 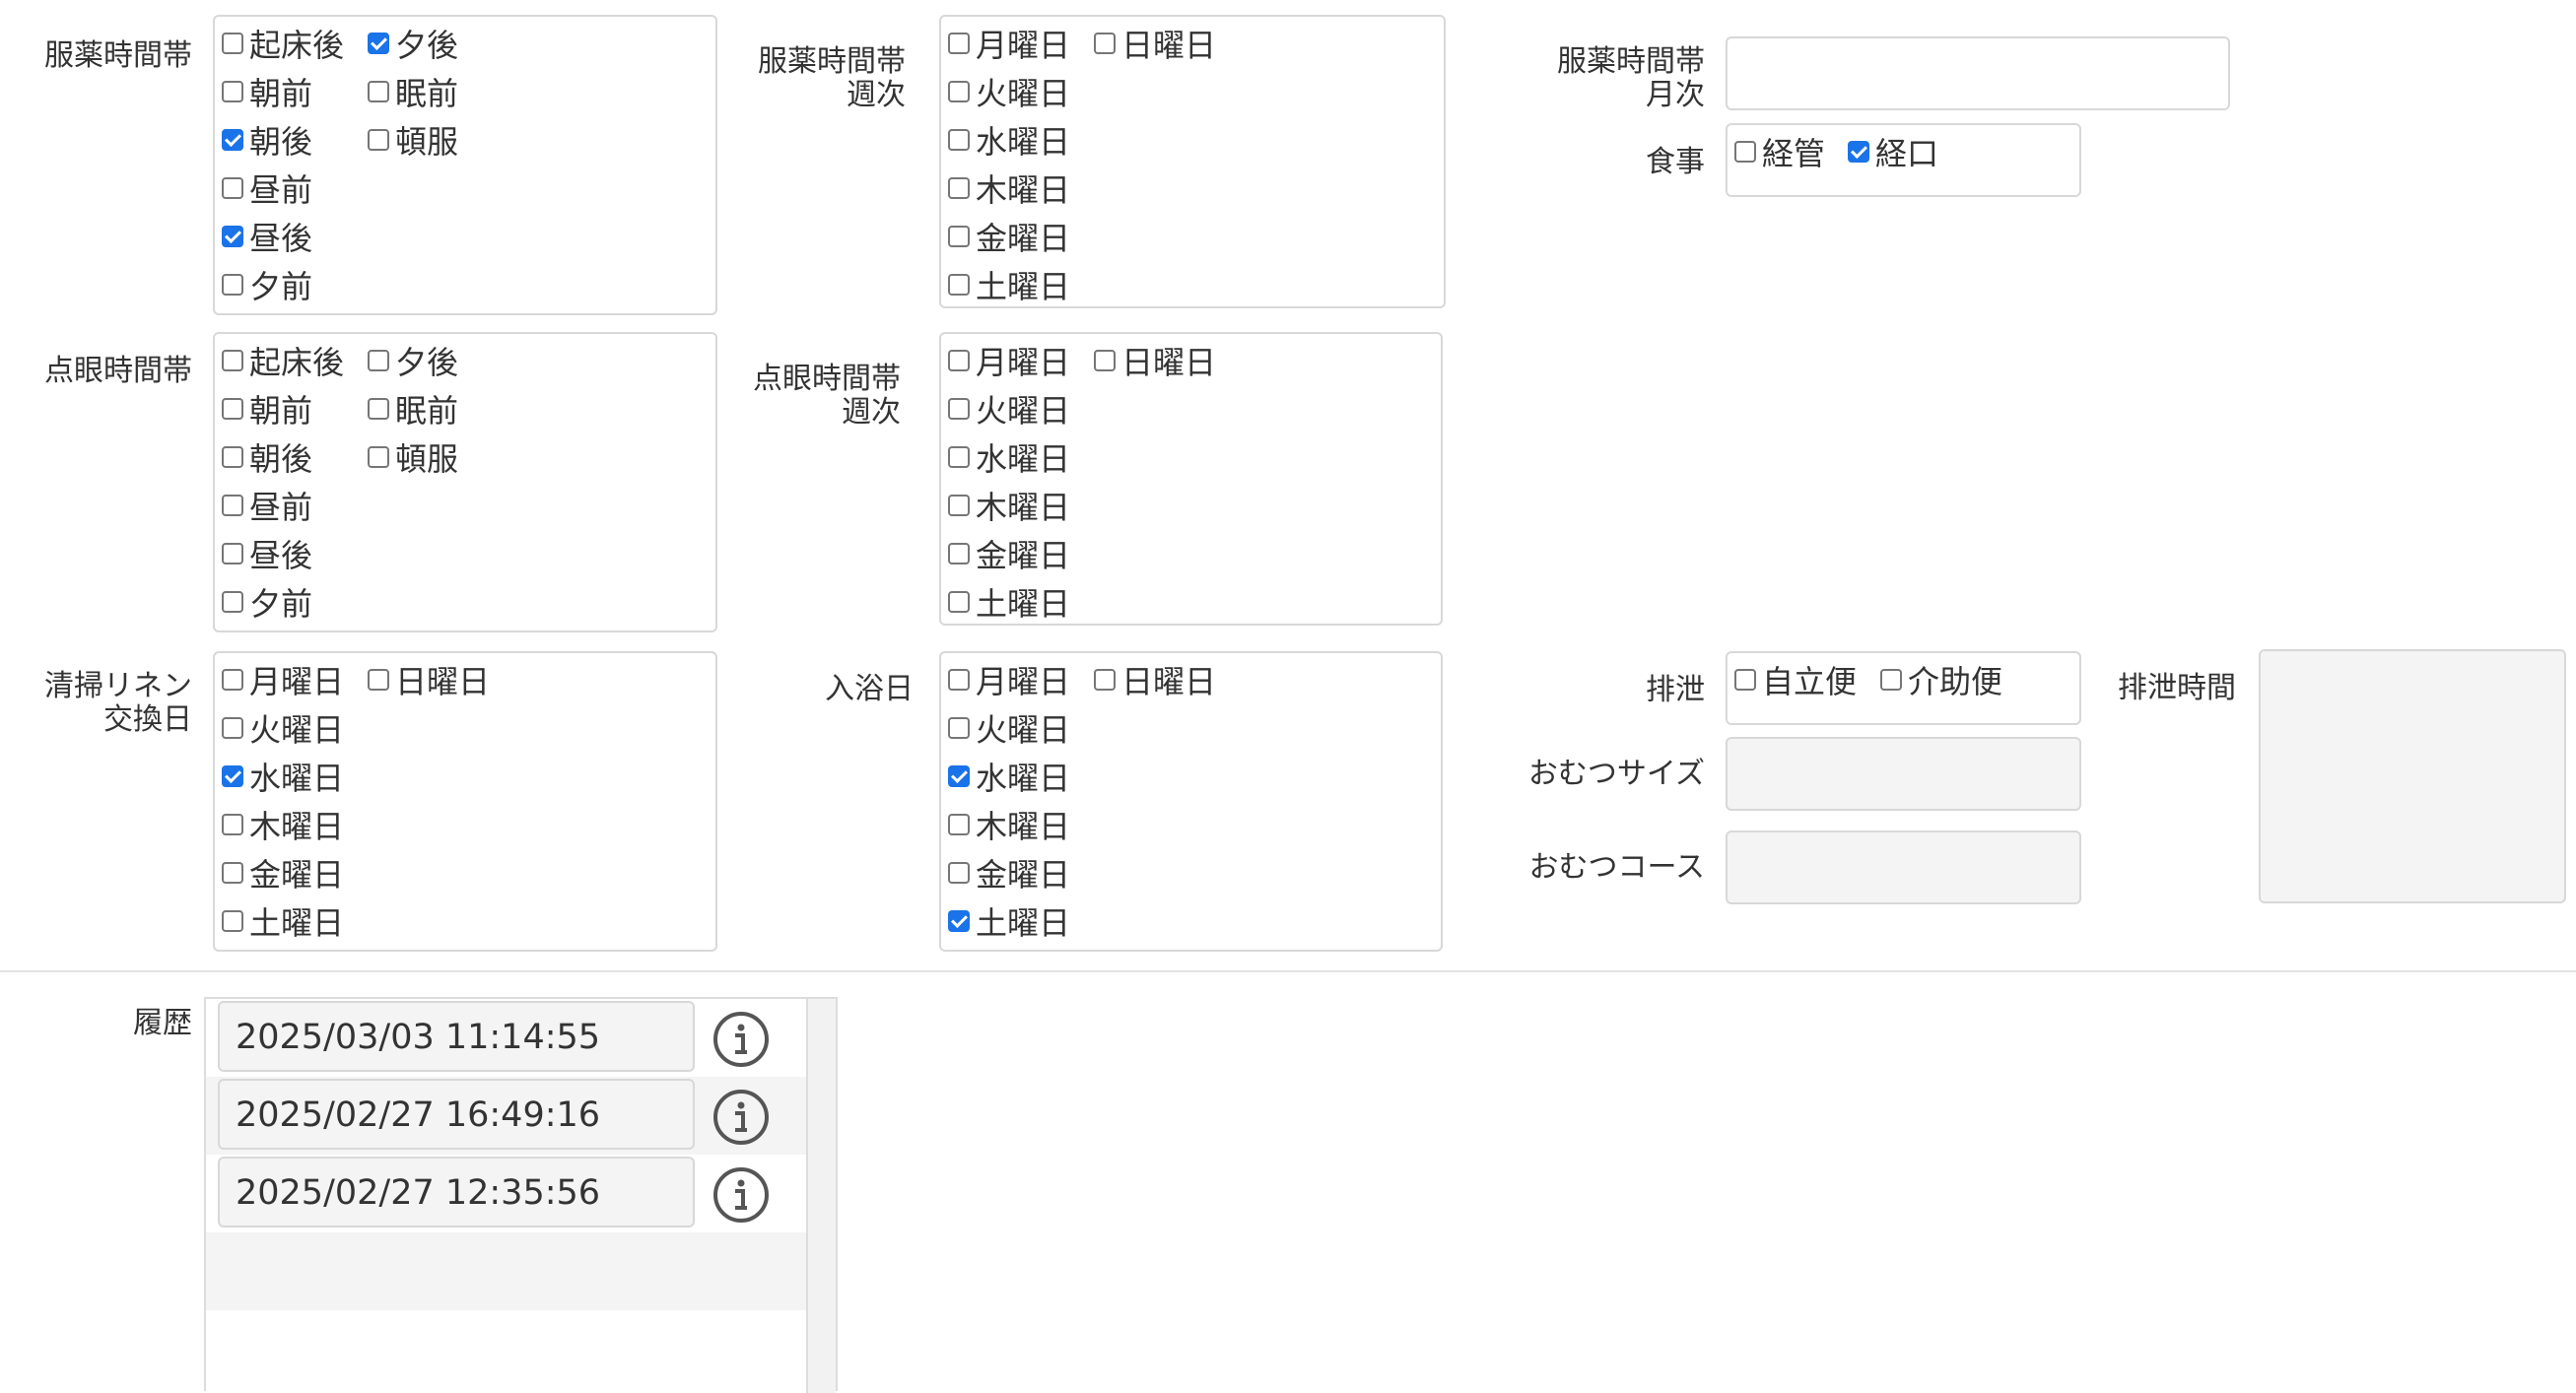 I want to click on bath-day-option: 月曜日, so click(x=1009, y=680).